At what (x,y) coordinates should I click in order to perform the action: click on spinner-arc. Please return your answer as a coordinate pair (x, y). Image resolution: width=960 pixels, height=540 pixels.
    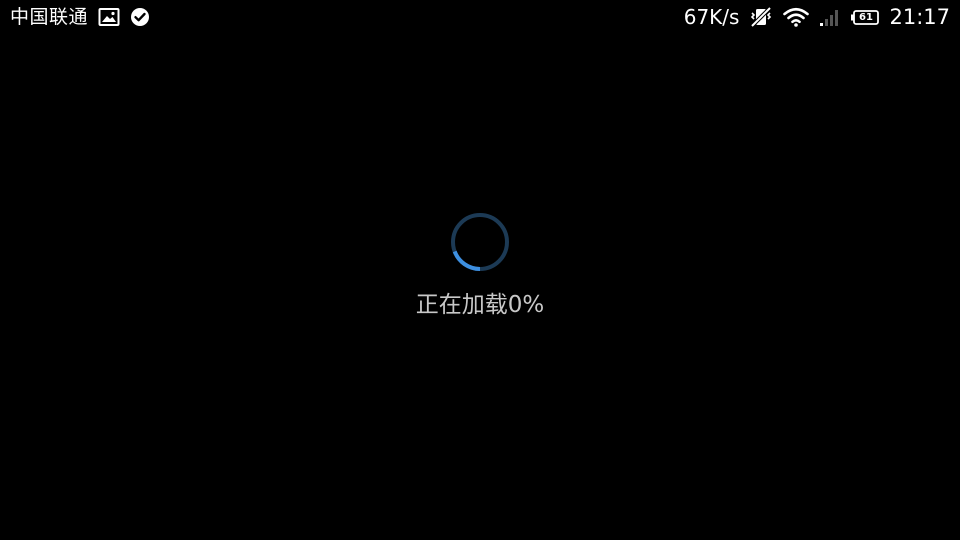
    Looking at the image, I should click on (466, 261).